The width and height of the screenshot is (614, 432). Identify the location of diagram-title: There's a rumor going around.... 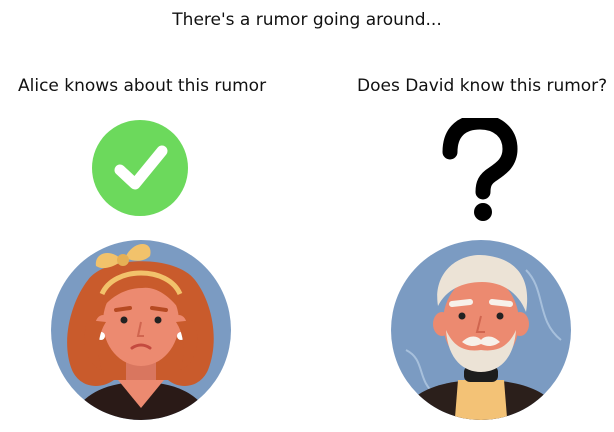
(307, 20).